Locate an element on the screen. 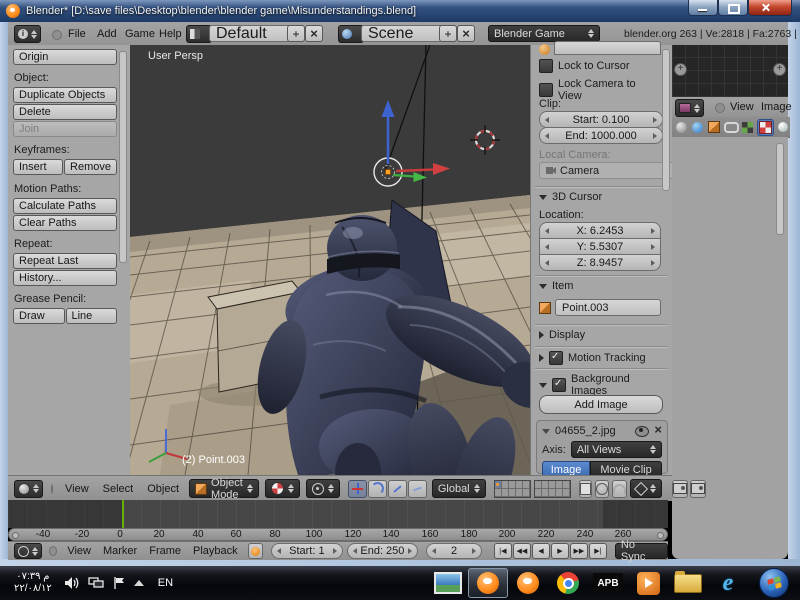 The width and height of the screenshot is (800, 600). calculate-paths-button: Calculate Paths is located at coordinates (65, 206).